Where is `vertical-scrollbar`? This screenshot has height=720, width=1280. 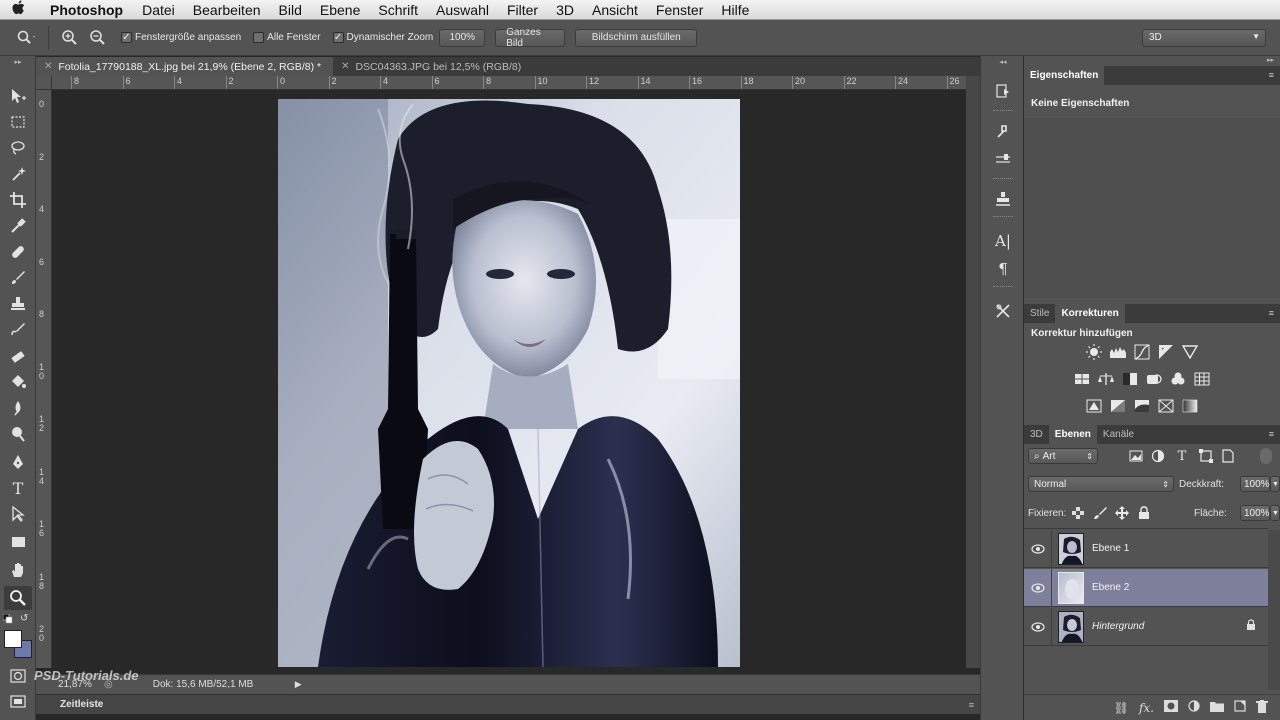 vertical-scrollbar is located at coordinates (973, 372).